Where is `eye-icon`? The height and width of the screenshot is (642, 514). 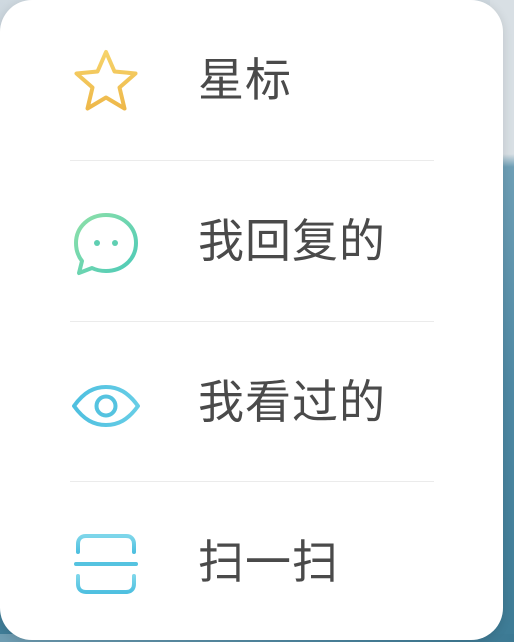 eye-icon is located at coordinates (106, 404).